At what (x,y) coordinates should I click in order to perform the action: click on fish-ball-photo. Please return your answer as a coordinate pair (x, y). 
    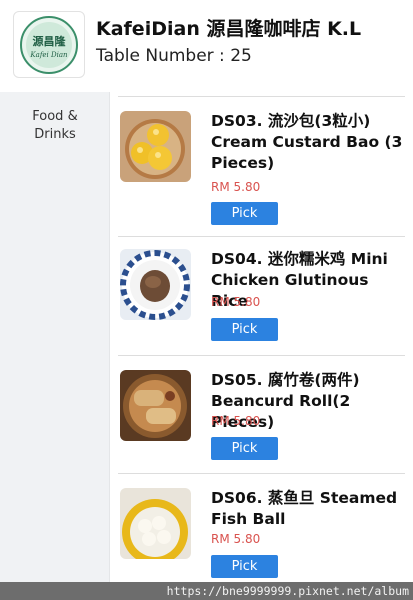
    Looking at the image, I should click on (155, 523).